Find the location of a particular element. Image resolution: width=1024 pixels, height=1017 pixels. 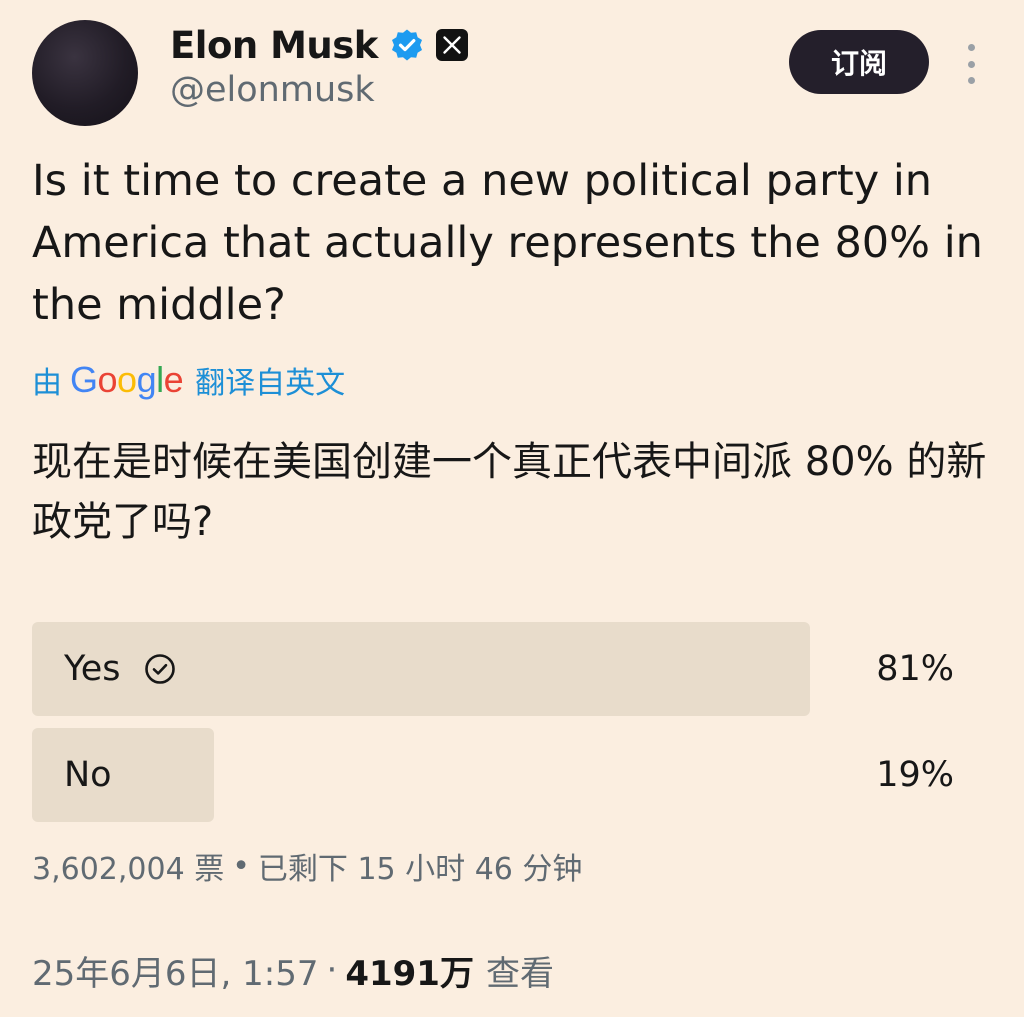

poll-bar-no is located at coordinates (123, 775).